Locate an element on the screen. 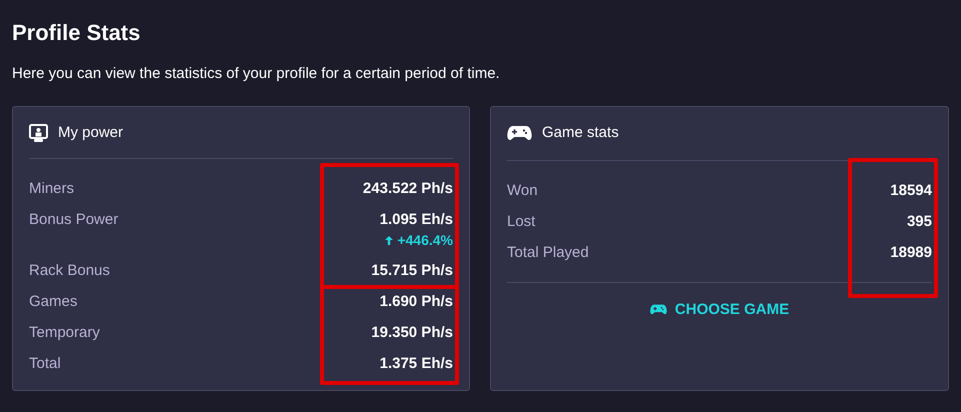 The image size is (961, 412). card-title: Game stats is located at coordinates (580, 133).